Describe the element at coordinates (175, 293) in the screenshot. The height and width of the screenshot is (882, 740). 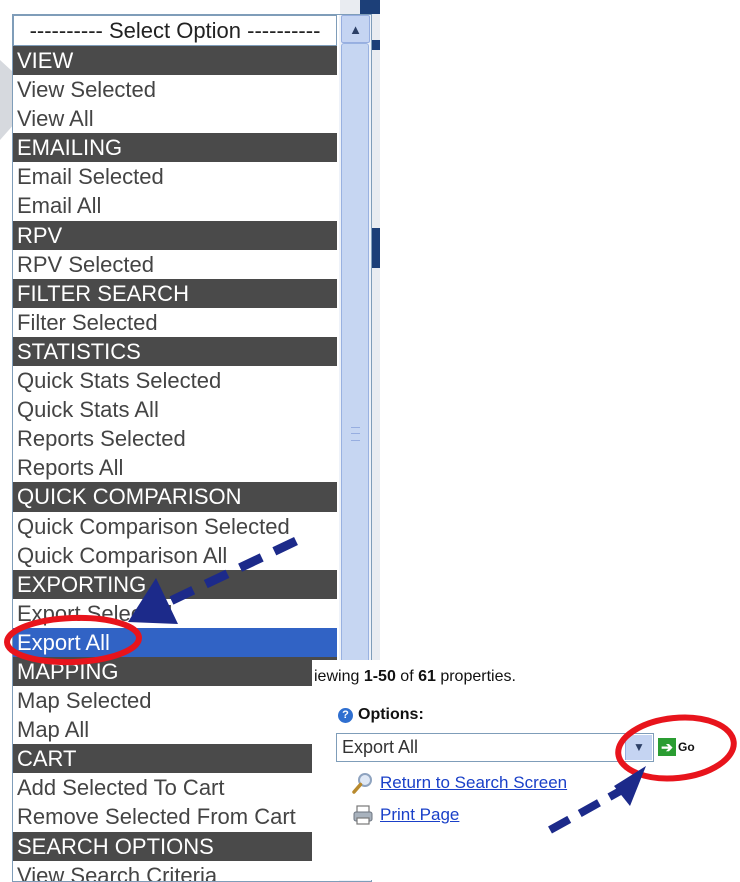
I see `option-group-header: FILTER SEARCH` at that location.